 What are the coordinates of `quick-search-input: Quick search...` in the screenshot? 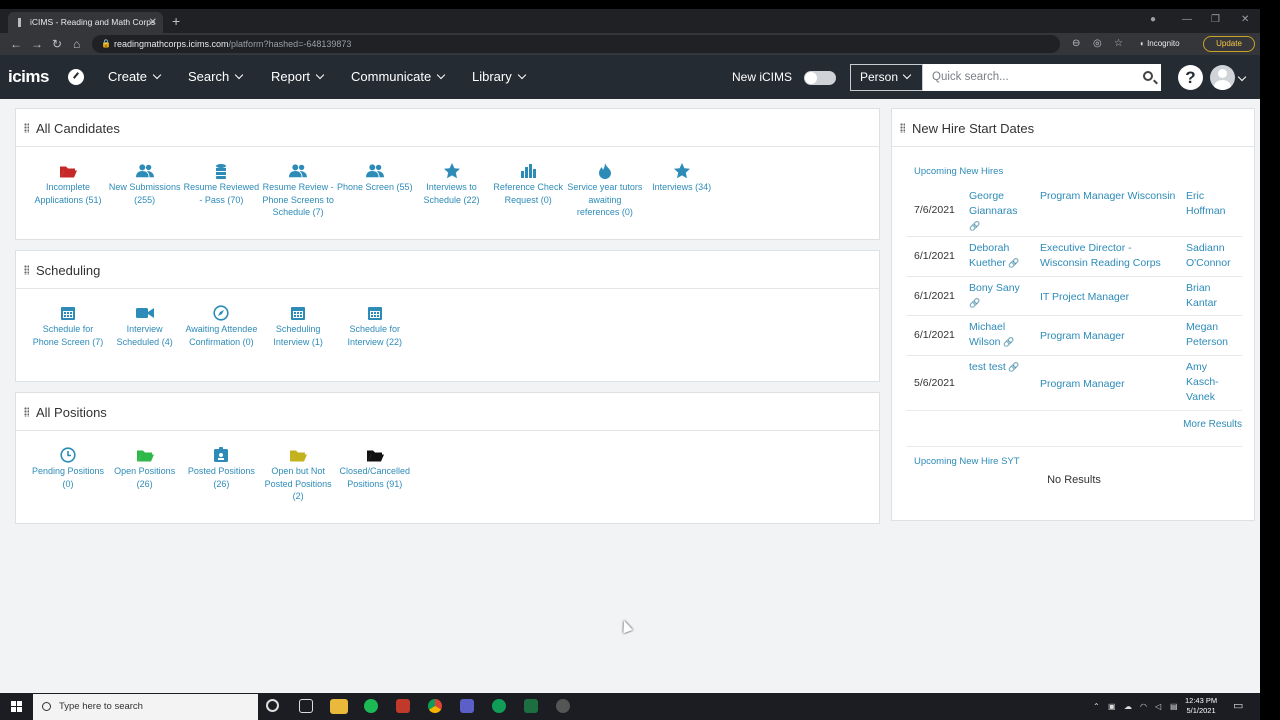 It's located at (1042, 77).